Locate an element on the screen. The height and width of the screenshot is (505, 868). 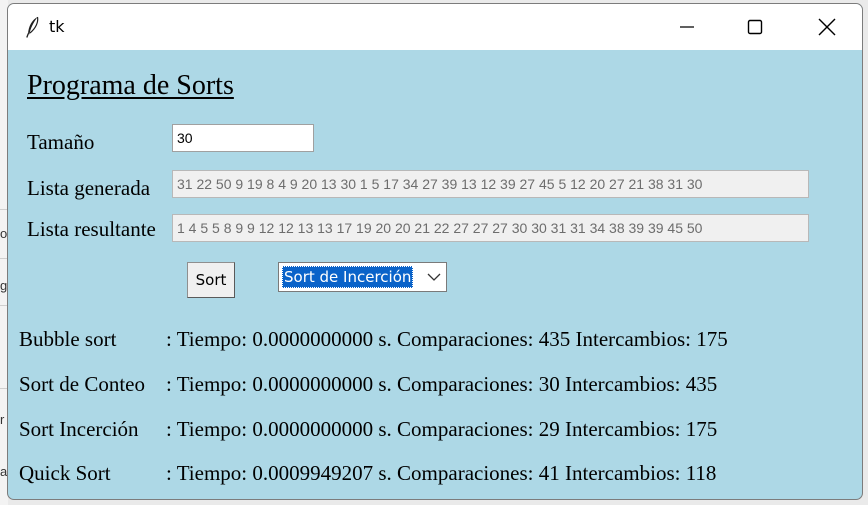
result-name-quick: Quick Sort is located at coordinates (65, 473).